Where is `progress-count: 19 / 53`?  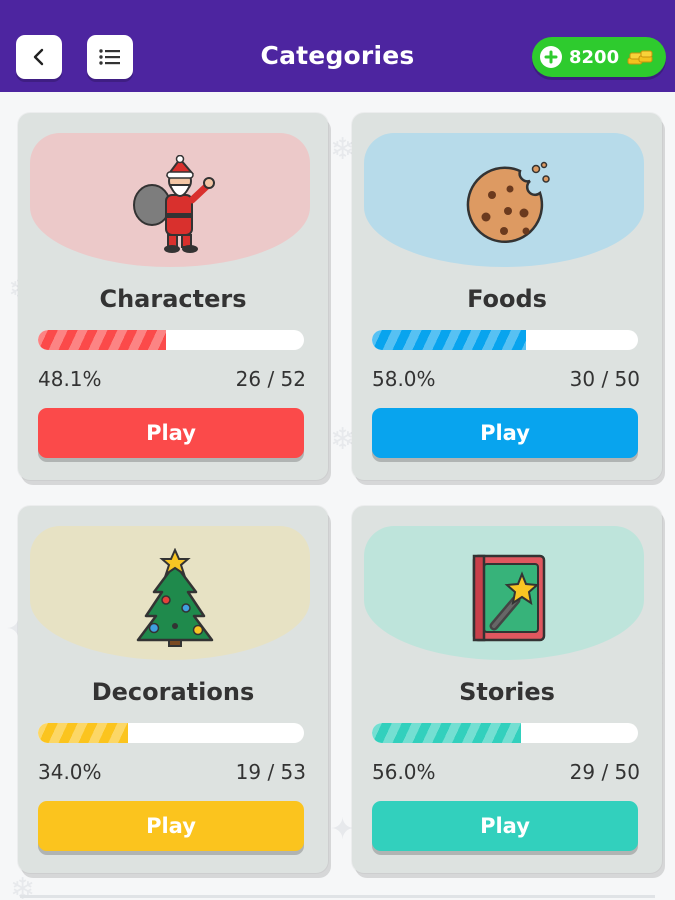 progress-count: 19 / 53 is located at coordinates (270, 772).